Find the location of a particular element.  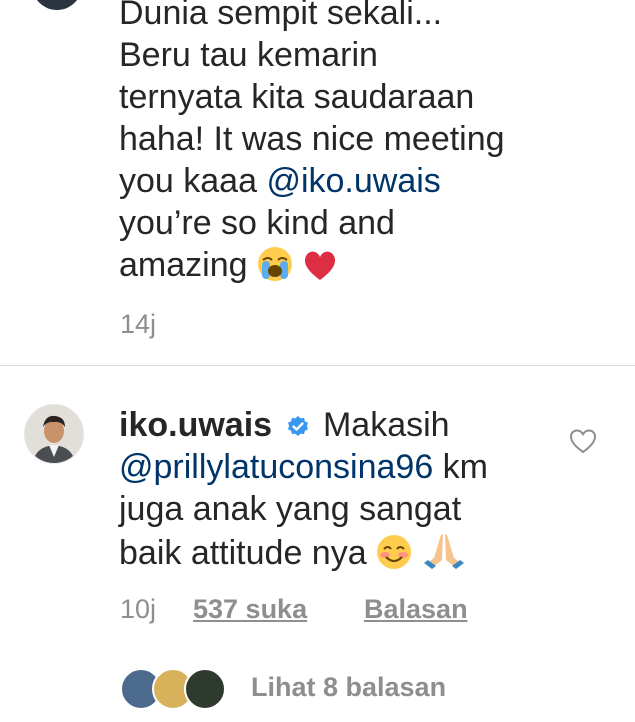

top-comment-line-text: amazing is located at coordinates (183, 265).